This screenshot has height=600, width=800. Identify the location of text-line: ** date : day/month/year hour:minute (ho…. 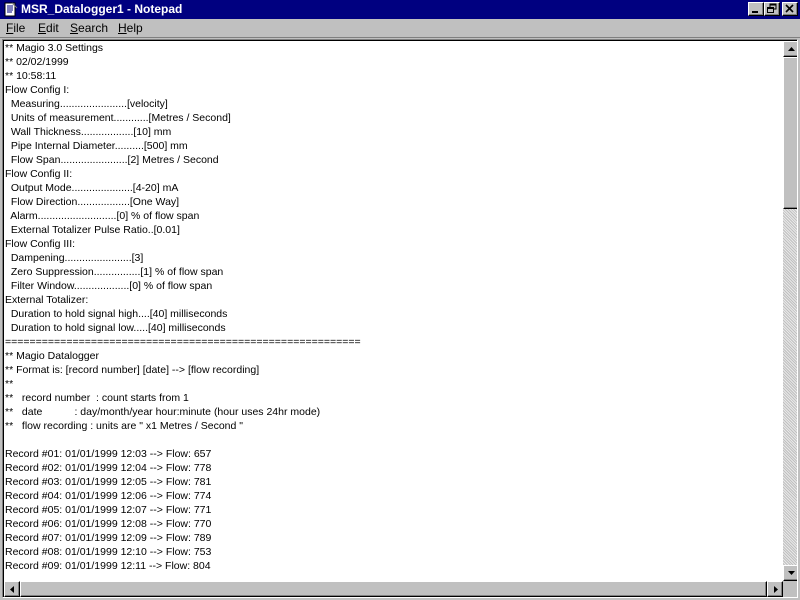
(163, 412).